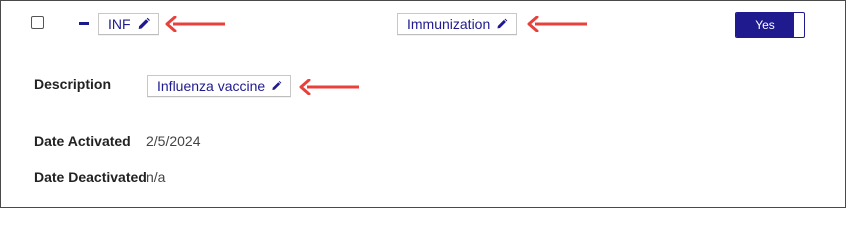  Describe the element at coordinates (37, 22) in the screenshot. I see `row-select-checkbox` at that location.